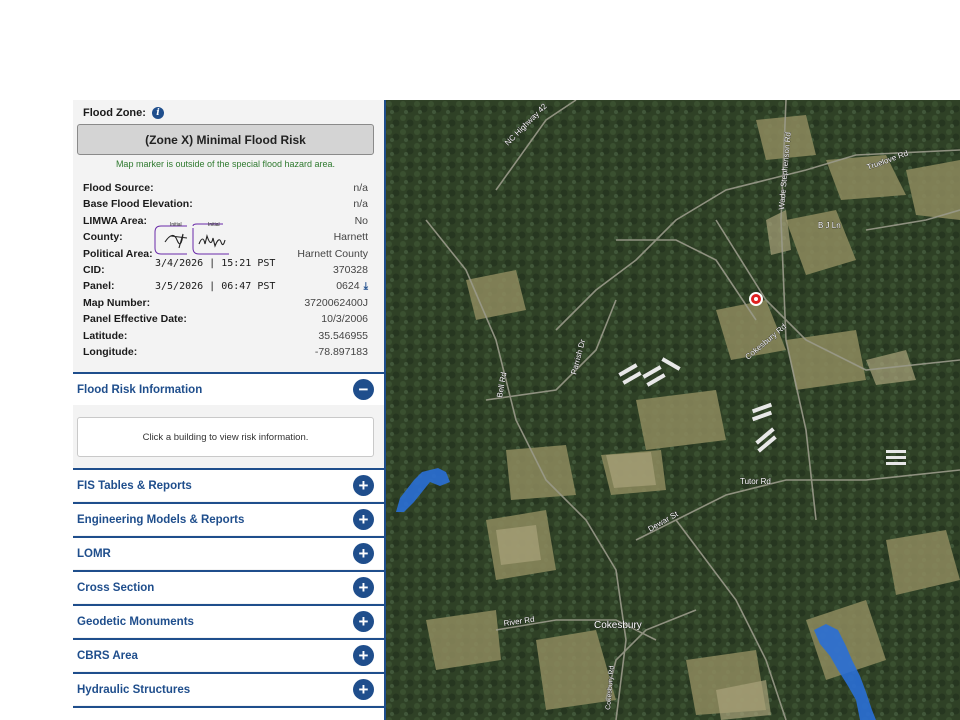 Image resolution: width=960 pixels, height=720 pixels. Describe the element at coordinates (161, 519) in the screenshot. I see `section-title: Engineering Models & Reports` at that location.